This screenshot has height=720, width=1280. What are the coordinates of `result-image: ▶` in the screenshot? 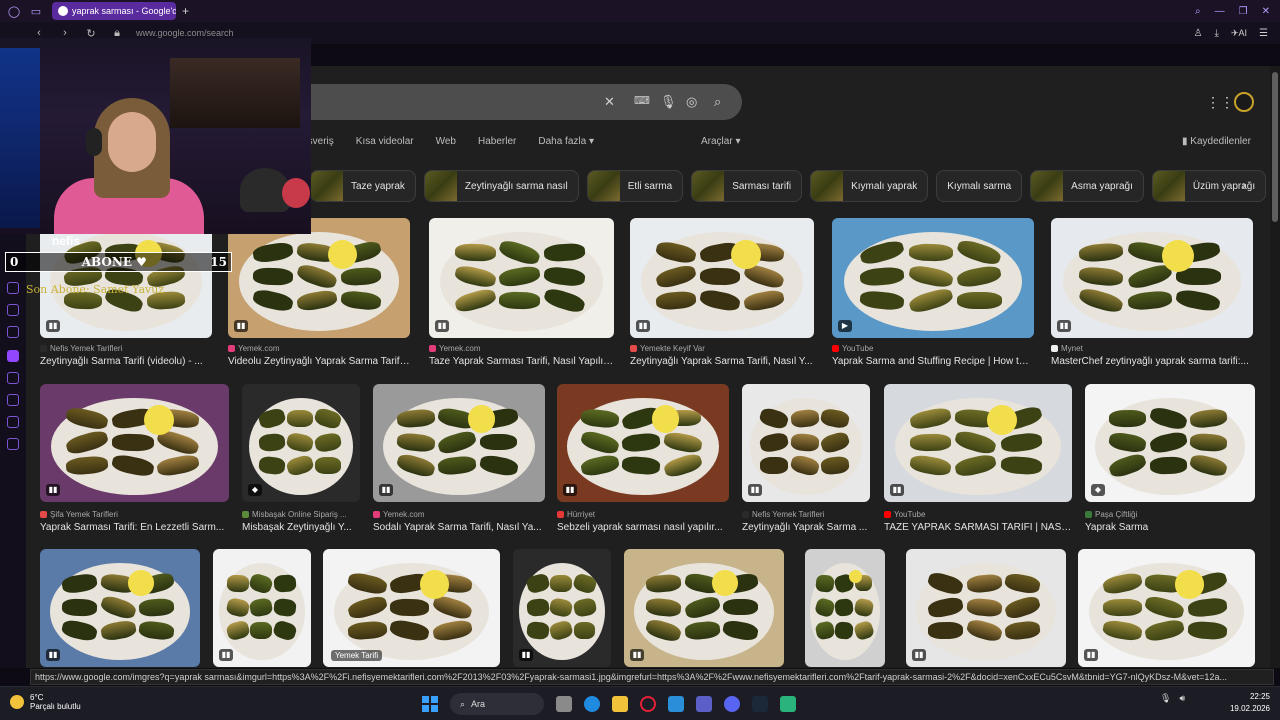 It's located at (933, 278).